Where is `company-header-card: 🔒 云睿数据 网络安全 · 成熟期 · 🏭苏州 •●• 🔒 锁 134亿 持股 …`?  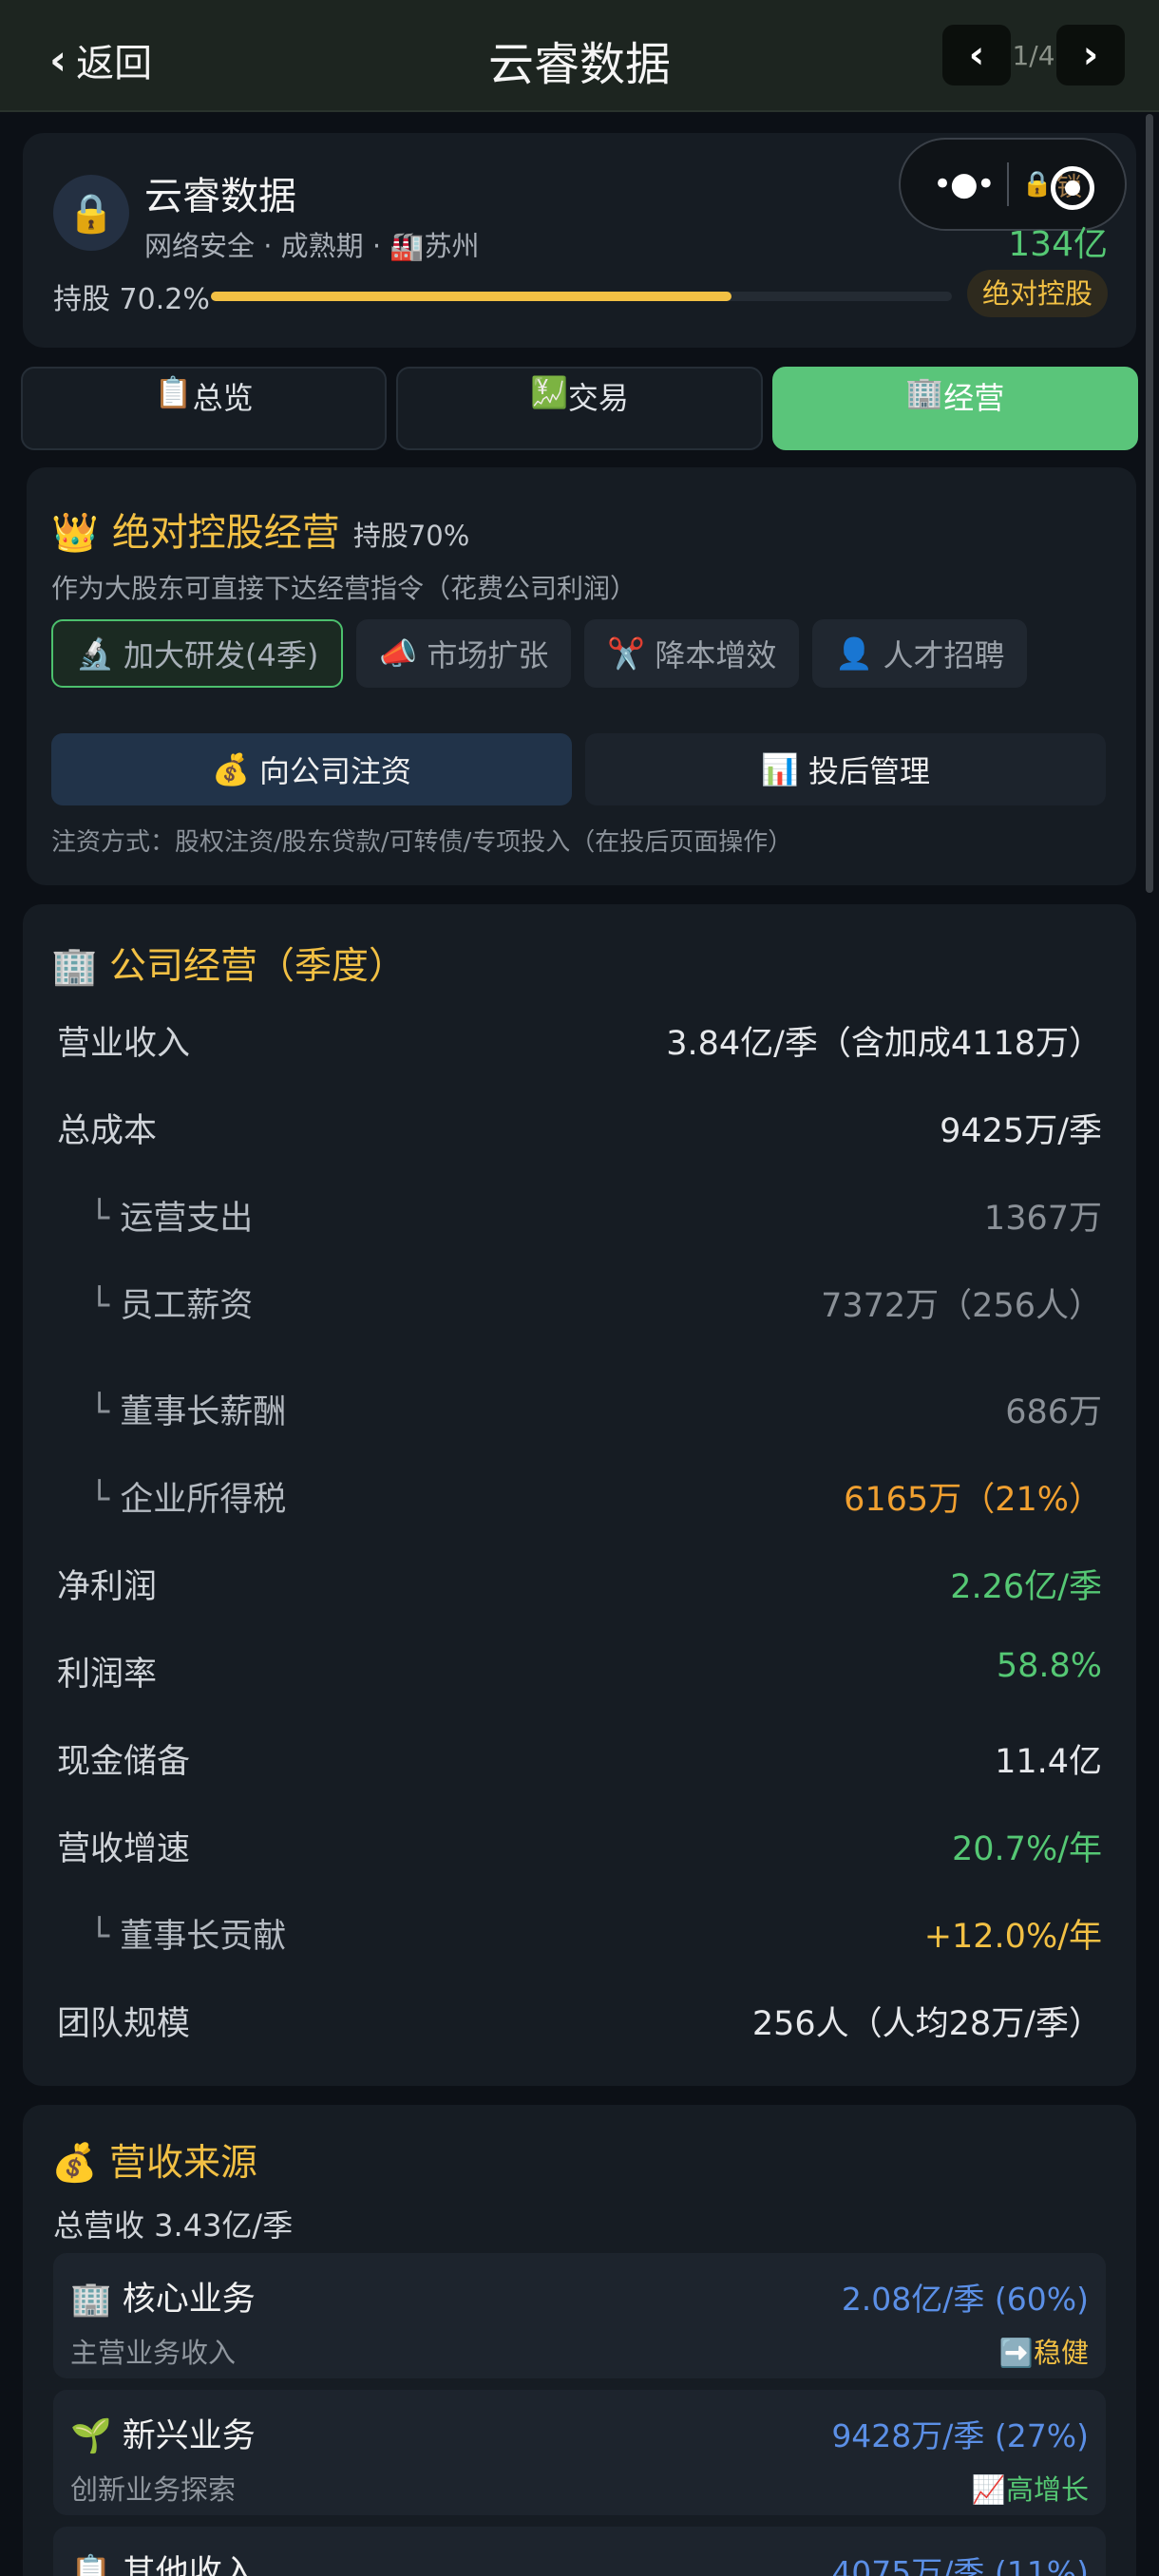
company-header-card: 🔒 云睿数据 网络安全 · 成熟期 · 🏭苏州 •●• 🔒 锁 134亿 持股 … is located at coordinates (579, 240).